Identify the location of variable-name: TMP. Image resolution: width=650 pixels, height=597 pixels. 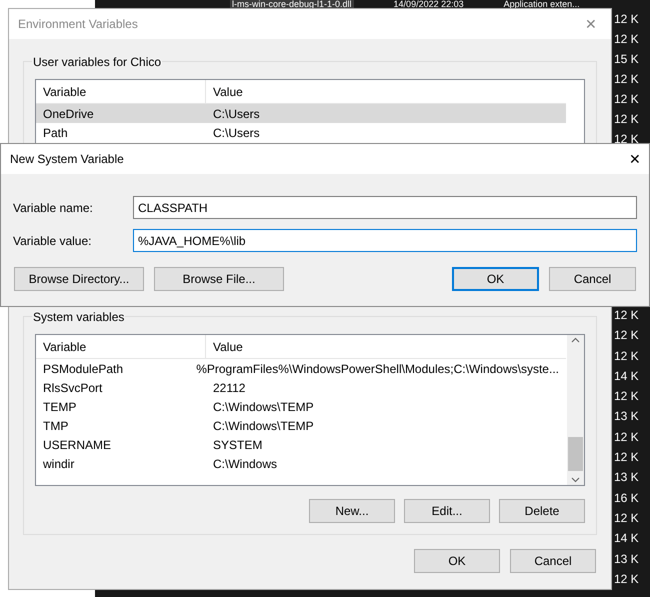
(56, 426).